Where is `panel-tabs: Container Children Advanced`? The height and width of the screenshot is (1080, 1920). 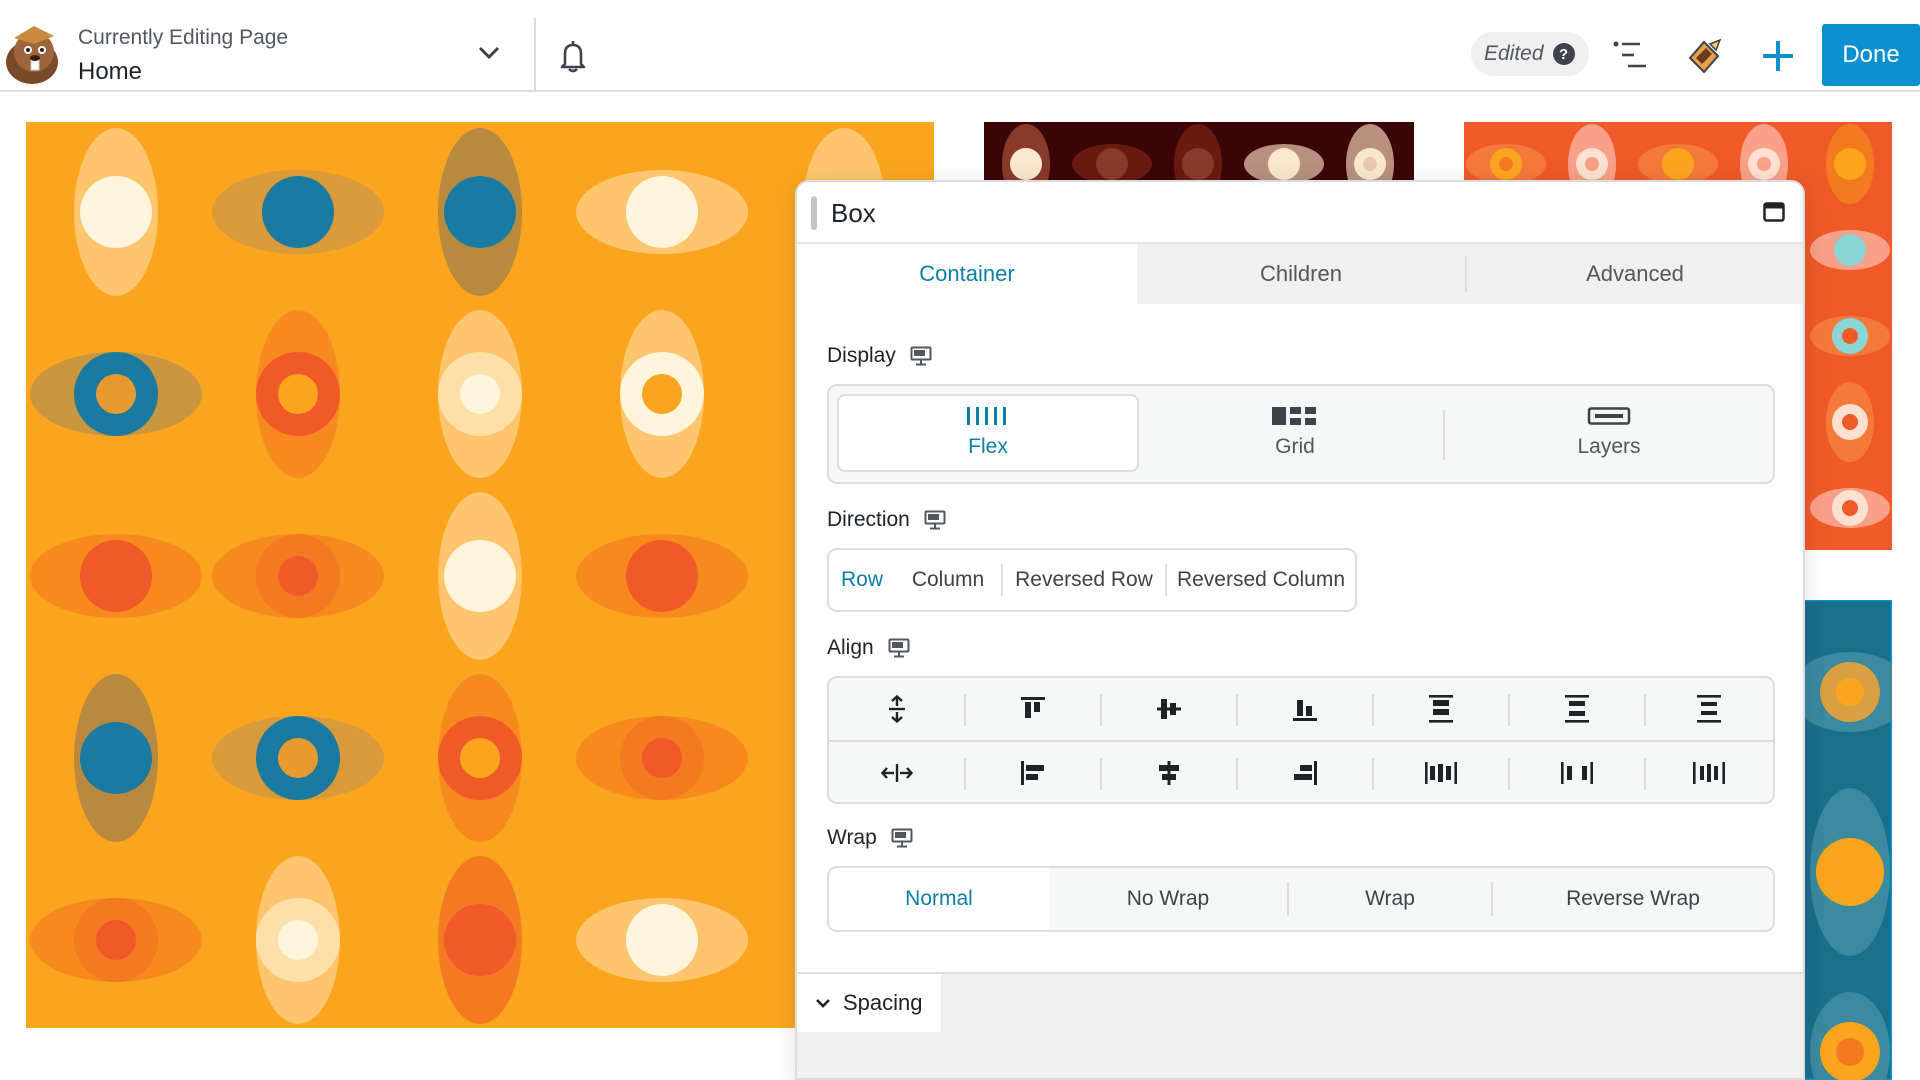 panel-tabs: Container Children Advanced is located at coordinates (1300, 274).